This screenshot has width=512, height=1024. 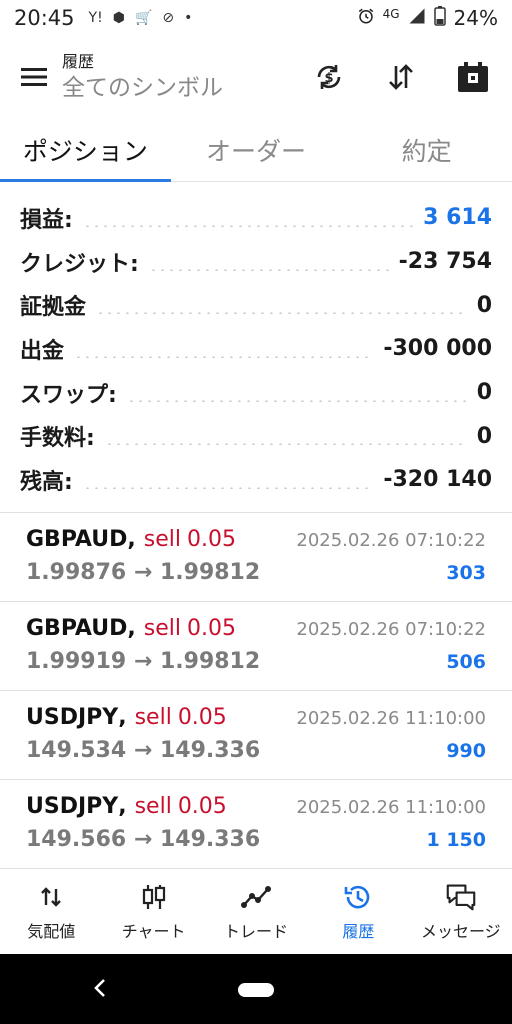 I want to click on trade-icon, so click(x=256, y=897).